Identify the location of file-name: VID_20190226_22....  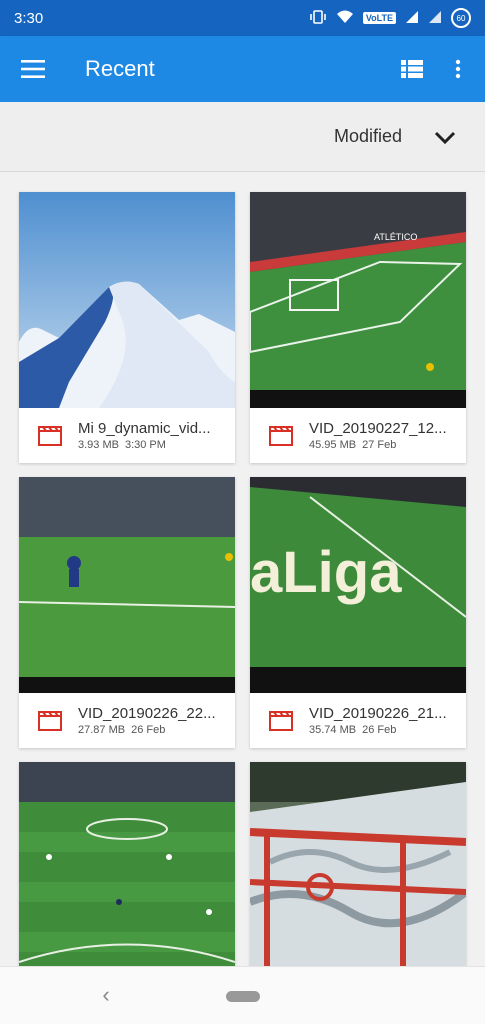
(147, 713).